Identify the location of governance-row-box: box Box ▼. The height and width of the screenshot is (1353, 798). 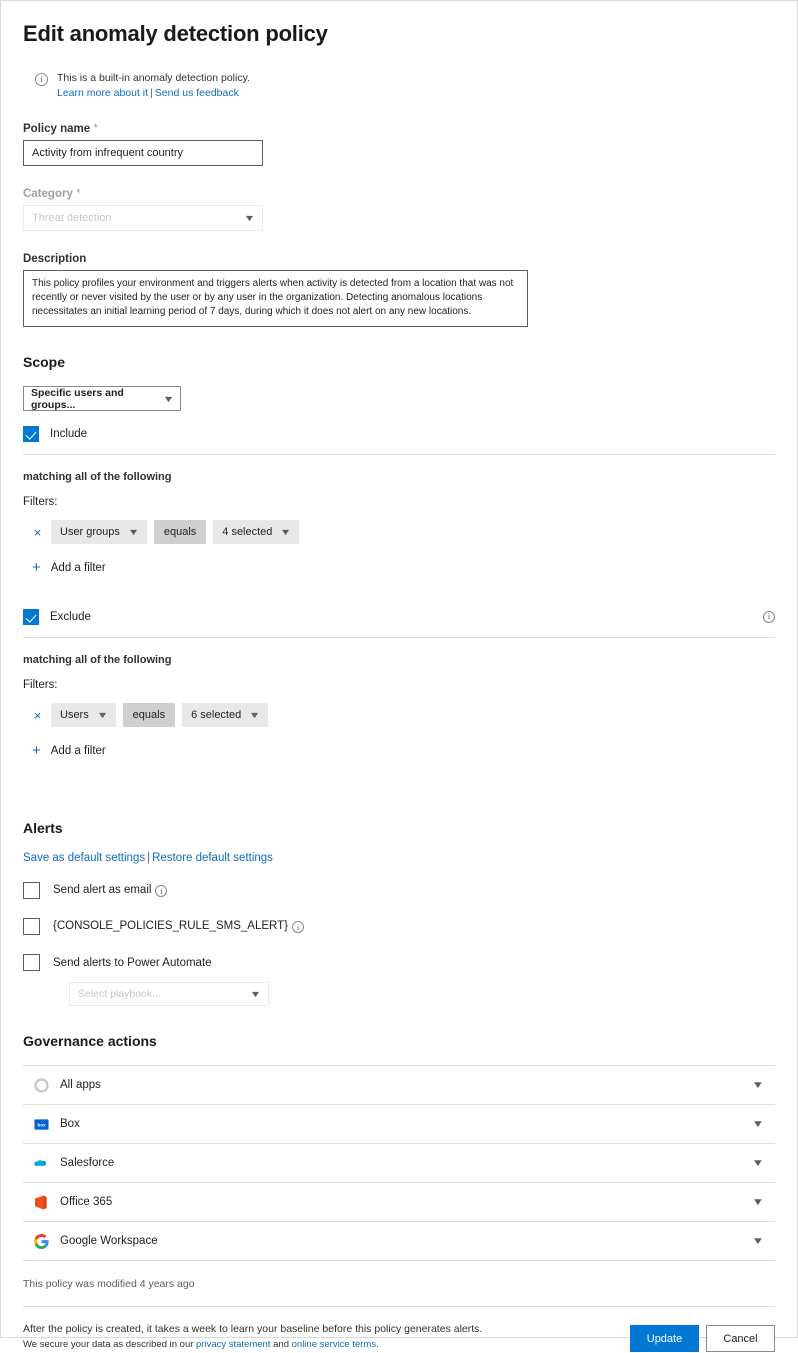
(399, 1124).